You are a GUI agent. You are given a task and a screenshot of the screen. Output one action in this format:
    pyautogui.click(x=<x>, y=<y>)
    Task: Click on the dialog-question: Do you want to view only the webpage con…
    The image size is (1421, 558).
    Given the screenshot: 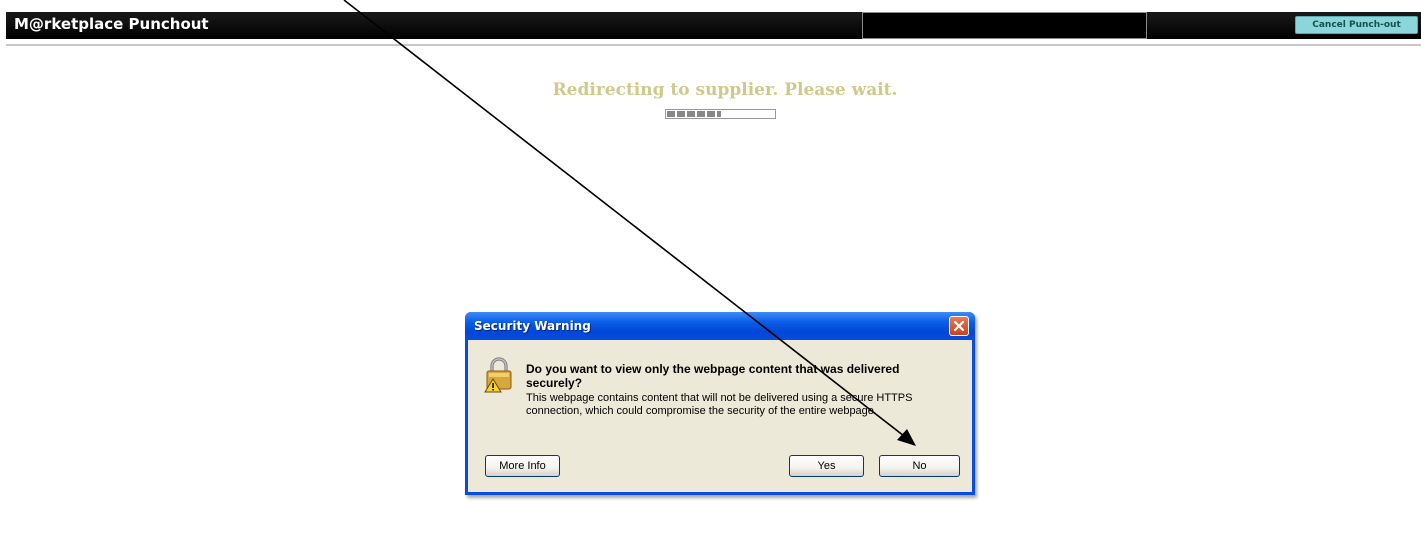 What is the action you would take?
    pyautogui.click(x=713, y=376)
    